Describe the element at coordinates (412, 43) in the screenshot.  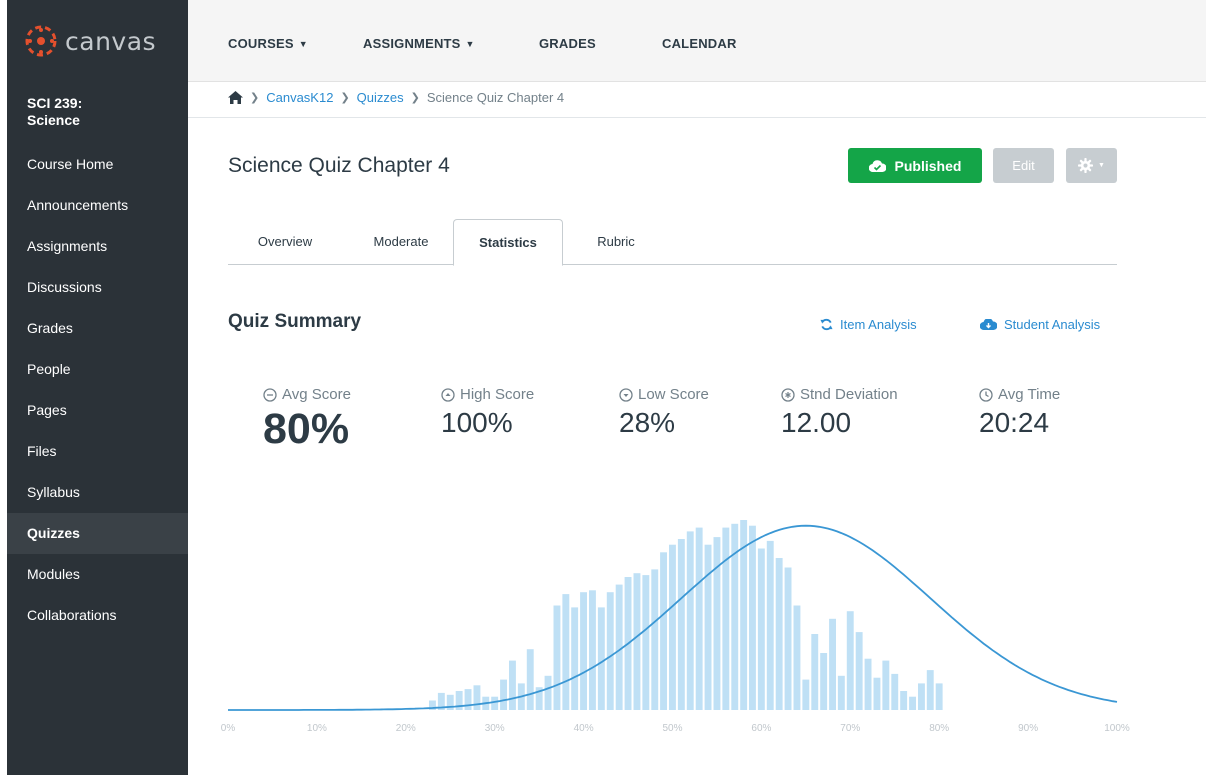
I see `nav-assignments-label: ASSIGNMENTS` at that location.